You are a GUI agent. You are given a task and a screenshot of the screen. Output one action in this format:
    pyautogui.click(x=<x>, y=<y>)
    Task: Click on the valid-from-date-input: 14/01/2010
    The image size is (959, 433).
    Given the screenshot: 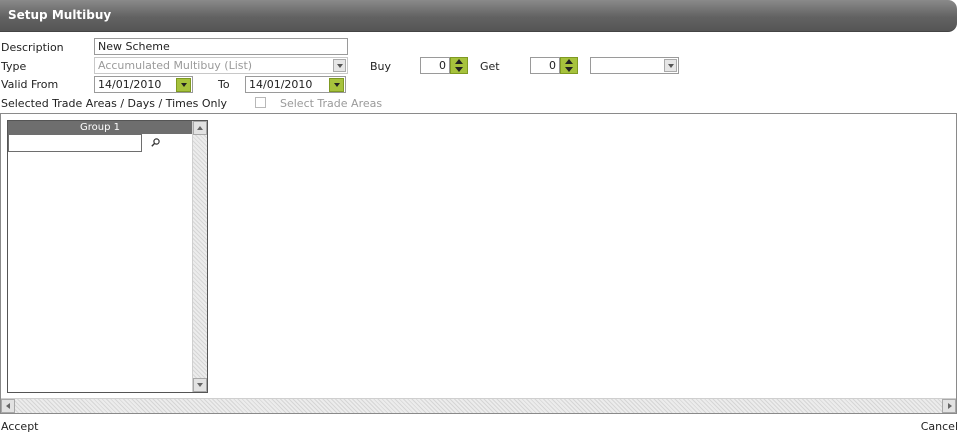 What is the action you would take?
    pyautogui.click(x=143, y=84)
    